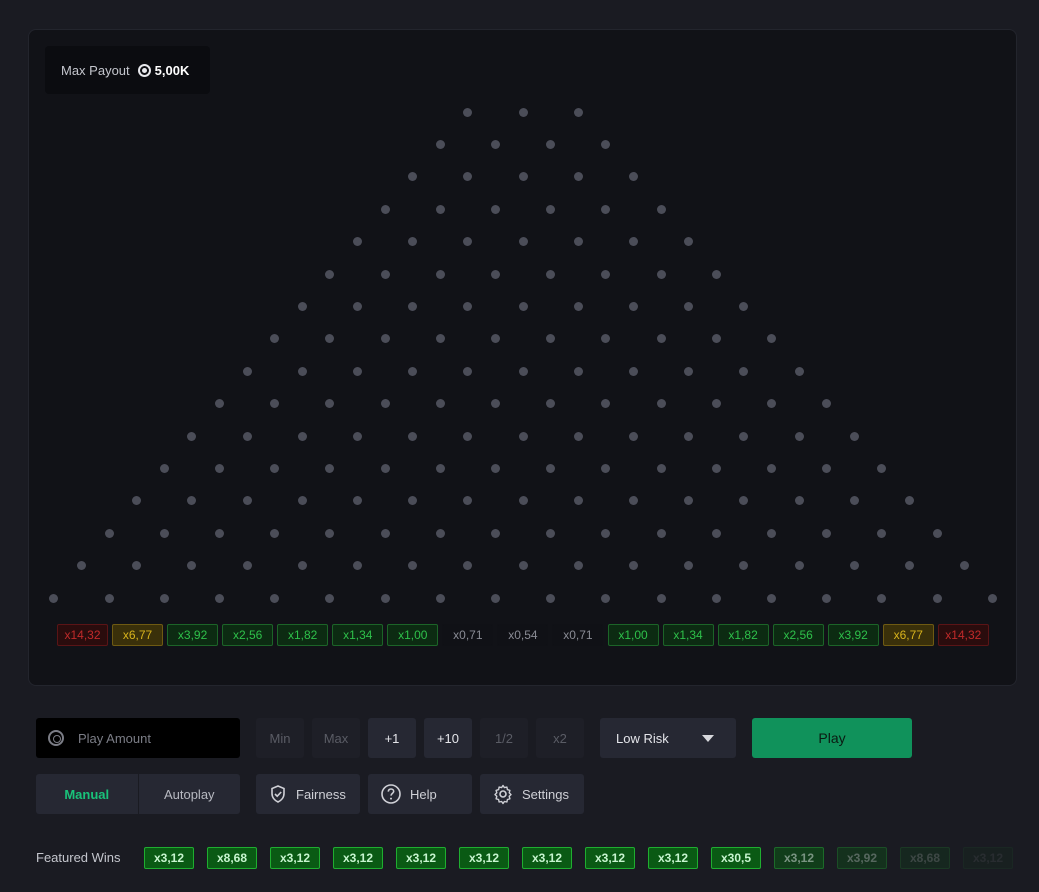 Image resolution: width=1039 pixels, height=892 pixels. I want to click on autoplay-tab: Autoplay, so click(190, 794).